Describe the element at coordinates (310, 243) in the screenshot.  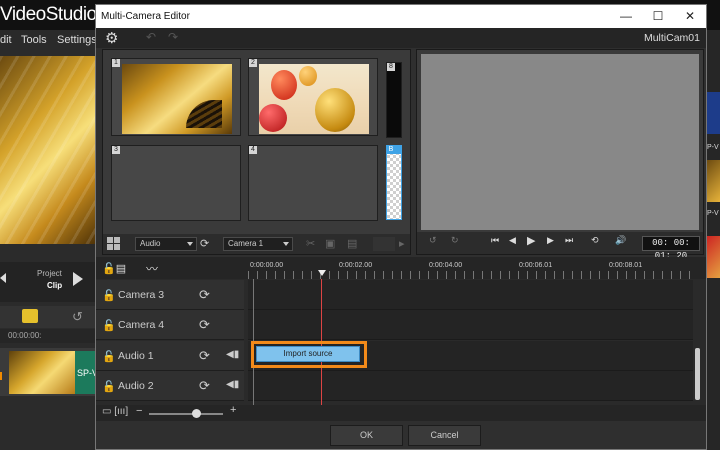
I see `split-icon: ✂` at that location.